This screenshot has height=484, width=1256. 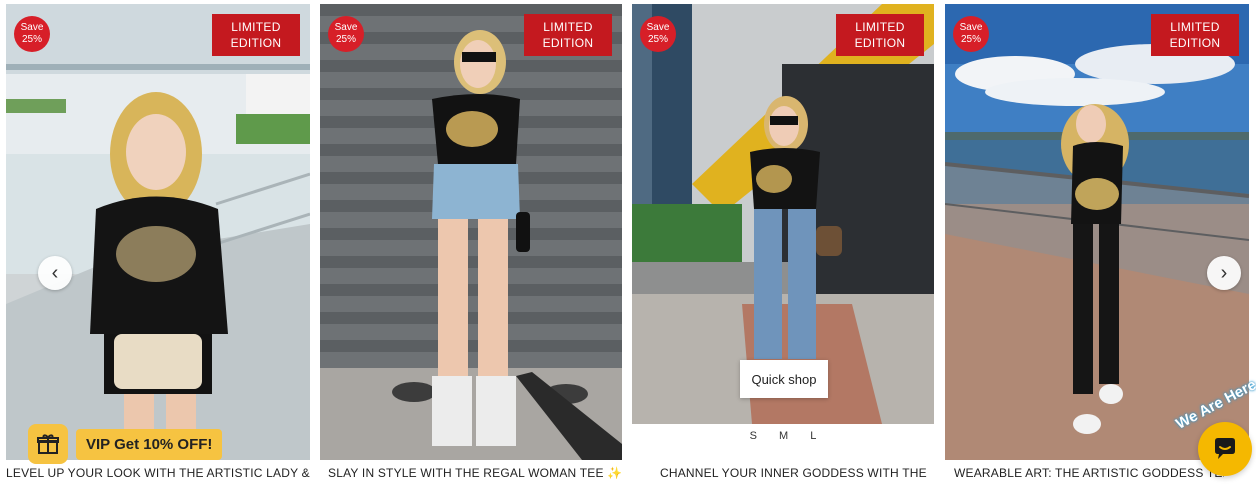 What do you see at coordinates (475, 473) in the screenshot?
I see `product-title-2: SLAY IN STYLE WITH THE REGAL WOMAN TEE ✨` at bounding box center [475, 473].